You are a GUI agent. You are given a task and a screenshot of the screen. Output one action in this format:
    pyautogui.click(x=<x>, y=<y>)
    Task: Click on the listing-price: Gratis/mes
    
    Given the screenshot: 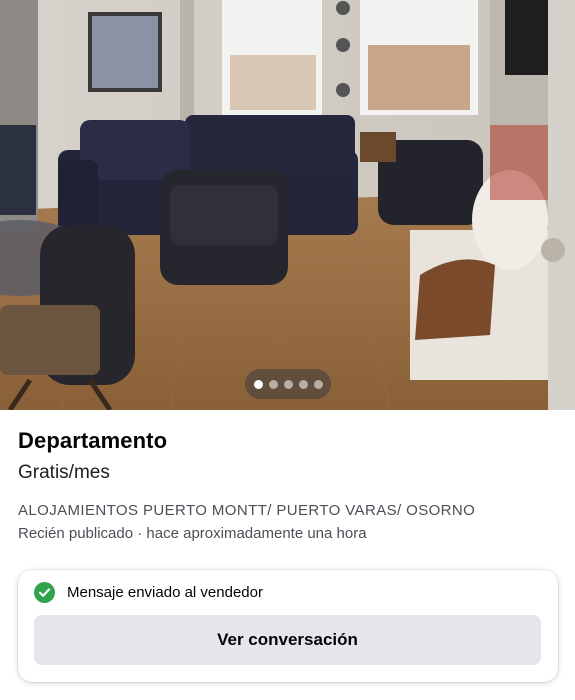 What is the action you would take?
    pyautogui.click(x=64, y=472)
    